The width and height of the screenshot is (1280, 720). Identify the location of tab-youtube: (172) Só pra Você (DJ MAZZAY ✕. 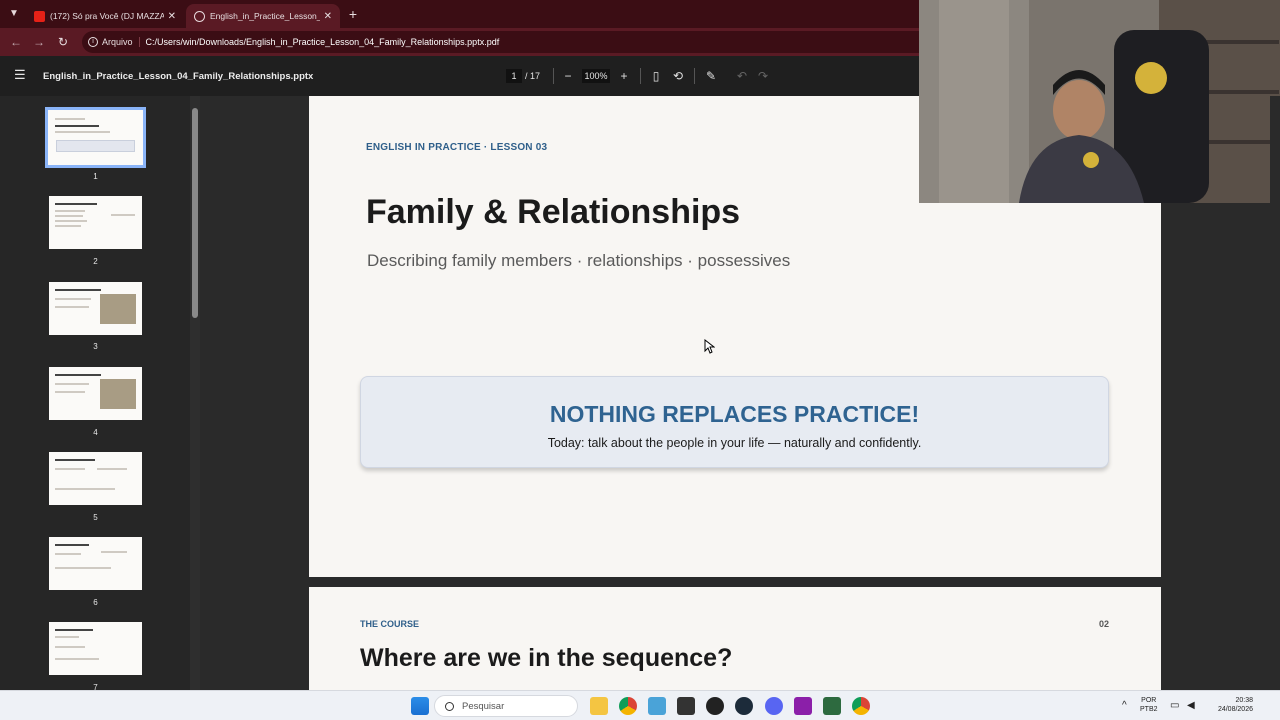
(105, 16).